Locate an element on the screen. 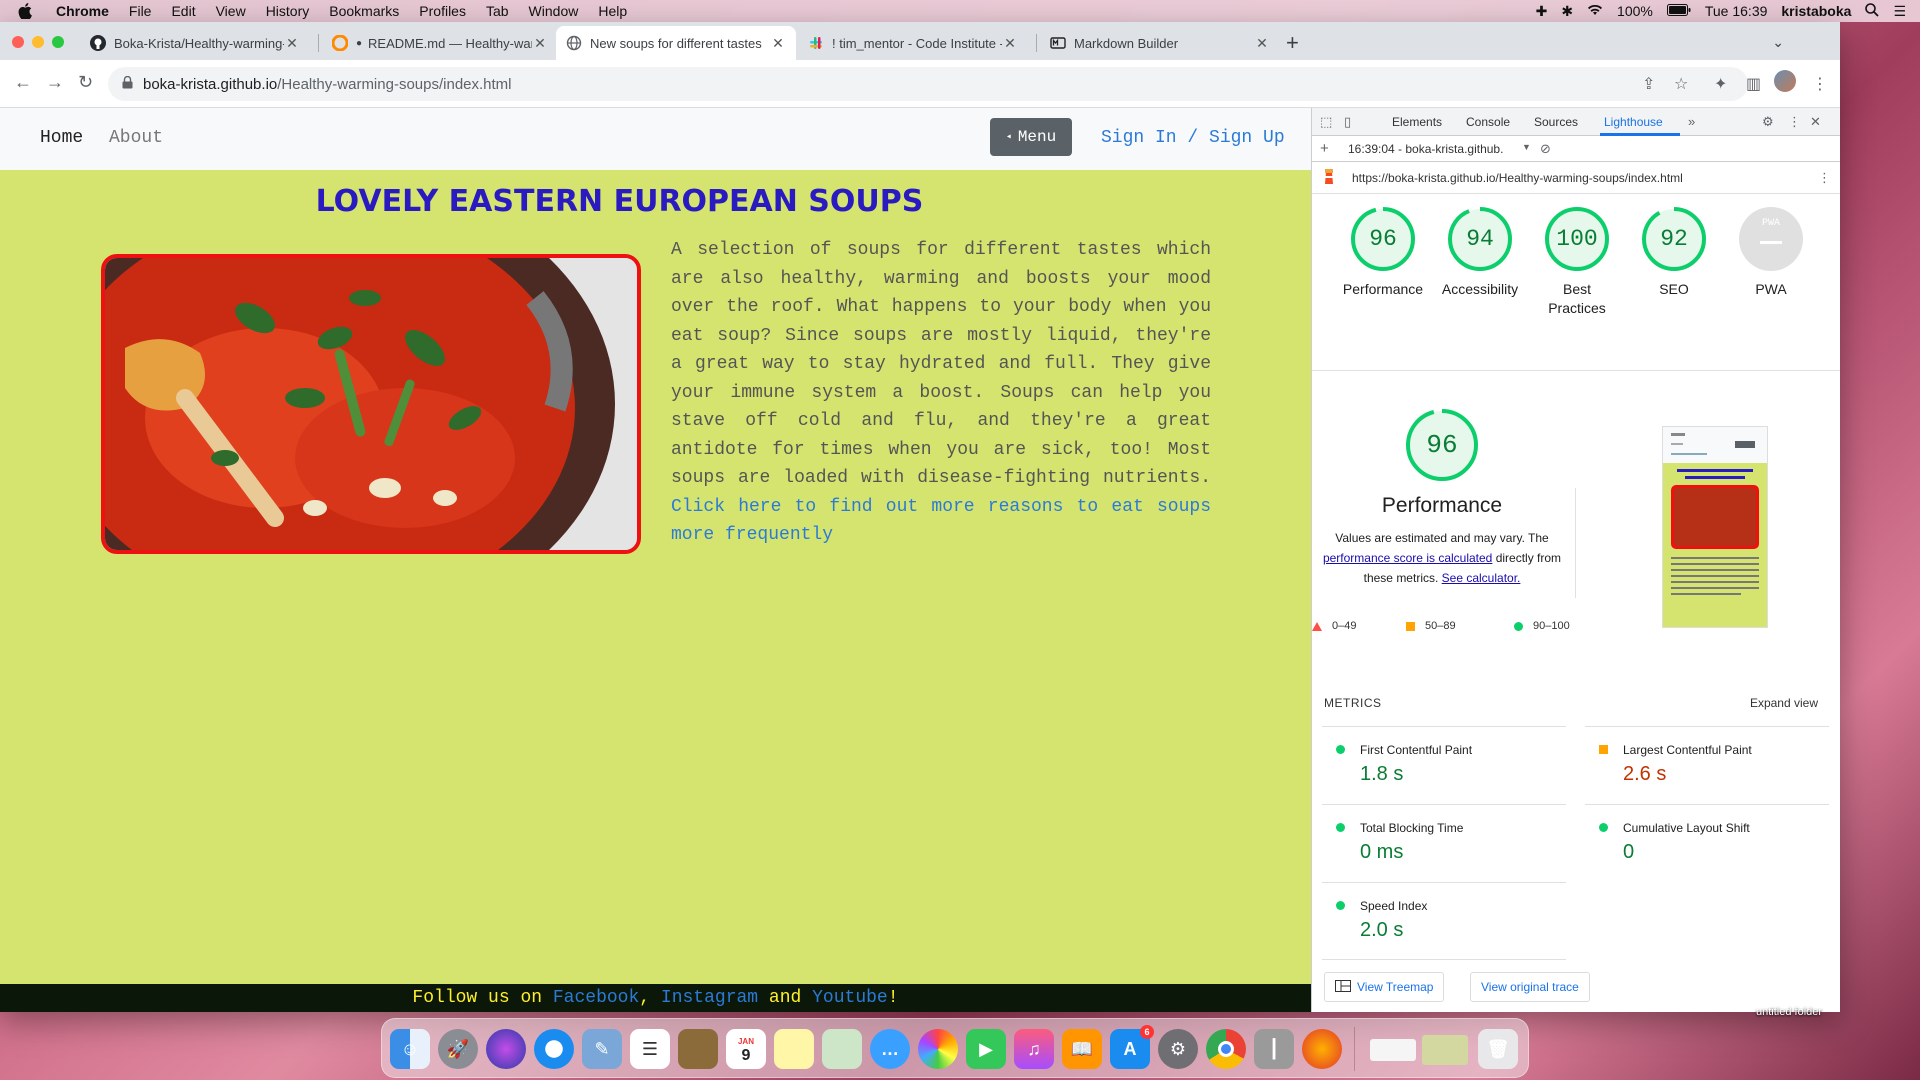 This screenshot has height=1080, width=1920. report-selector: 16:39:04 - boka-krista.github. is located at coordinates (1425, 149).